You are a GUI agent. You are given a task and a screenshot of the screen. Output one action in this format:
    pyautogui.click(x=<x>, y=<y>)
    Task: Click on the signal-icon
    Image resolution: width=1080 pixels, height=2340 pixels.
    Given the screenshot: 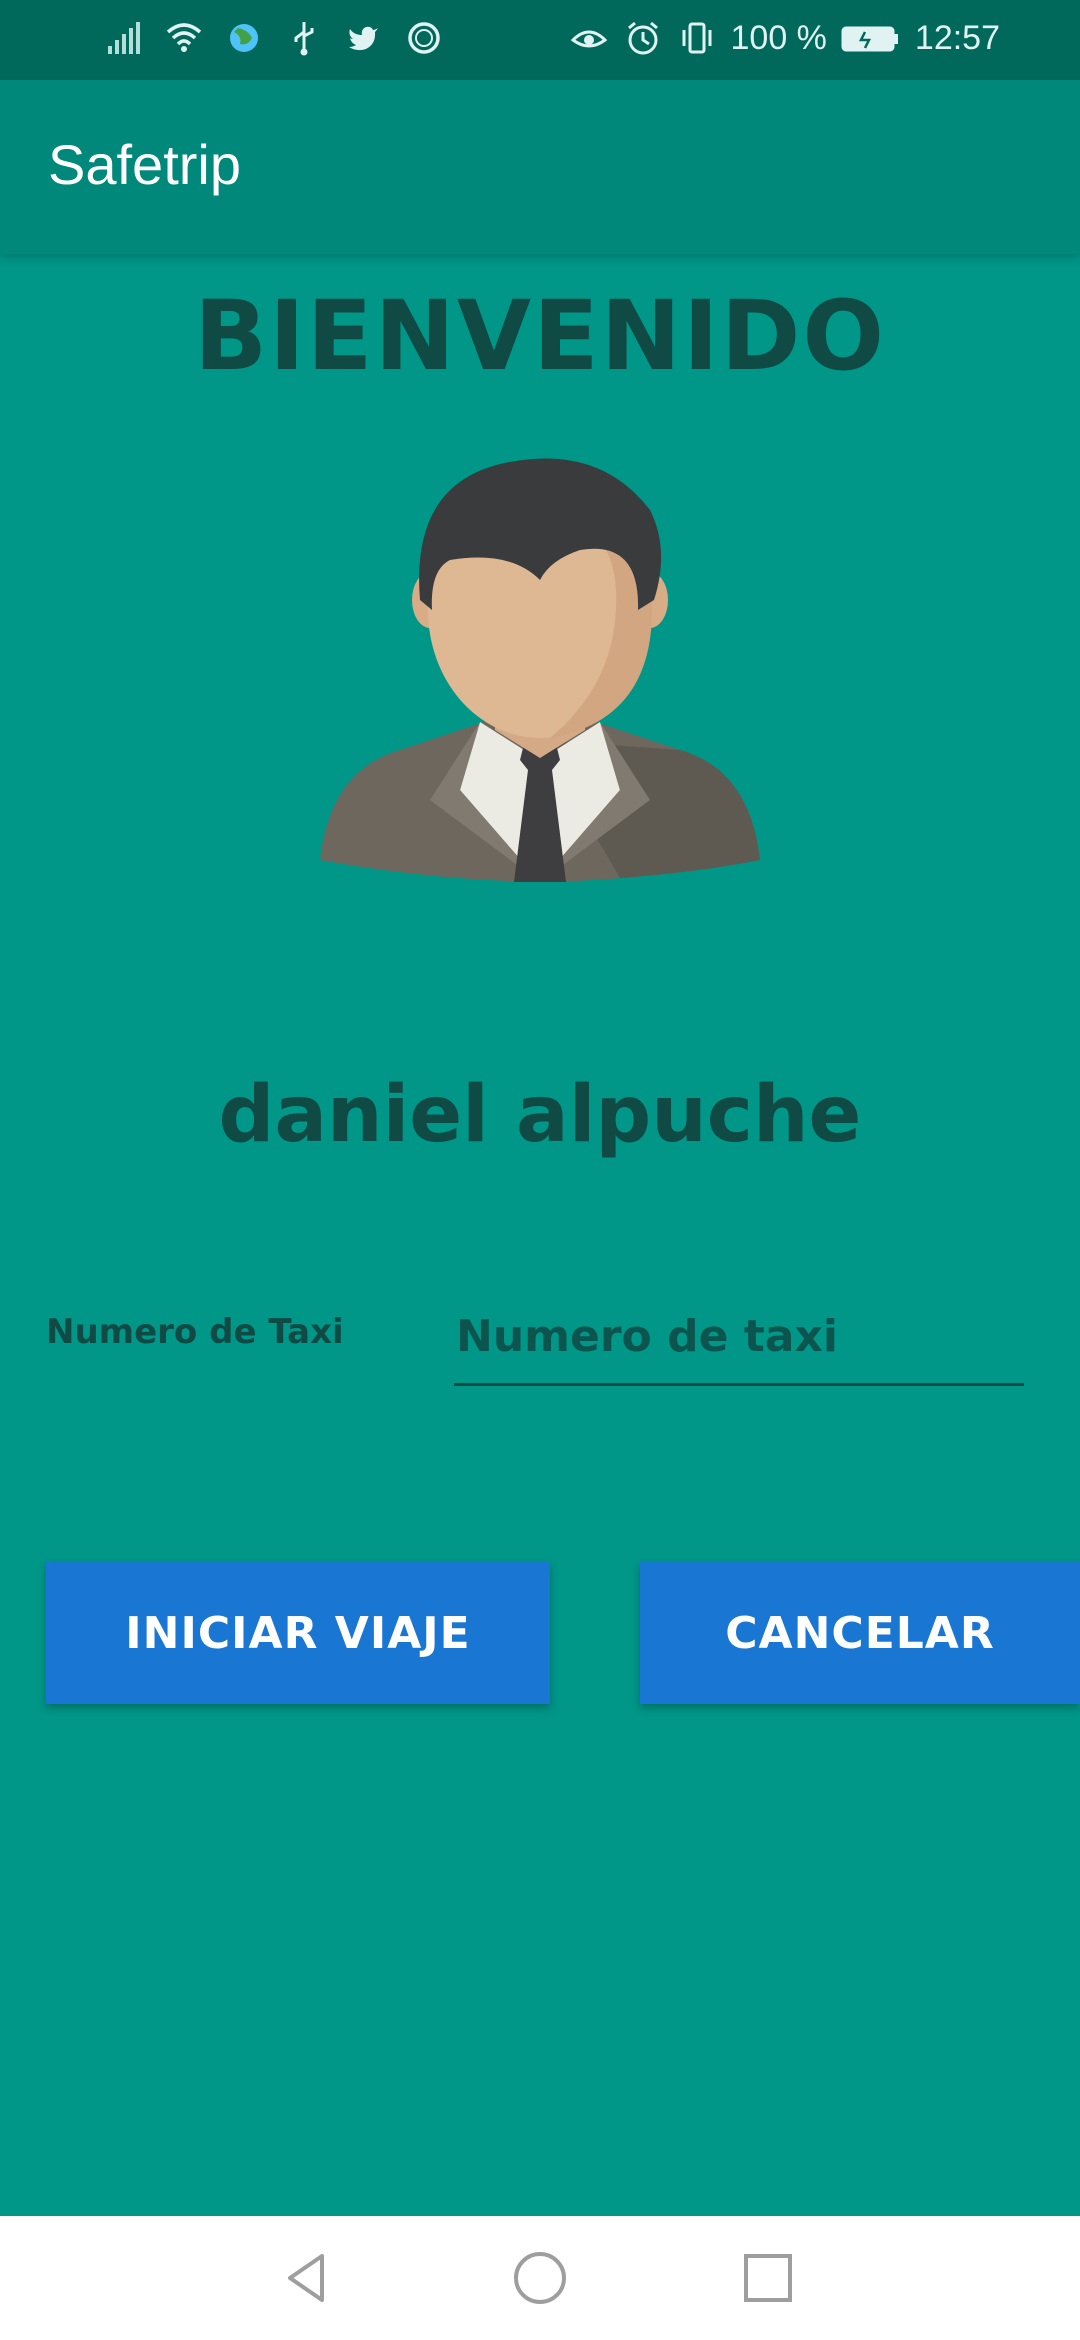 What is the action you would take?
    pyautogui.click(x=124, y=38)
    